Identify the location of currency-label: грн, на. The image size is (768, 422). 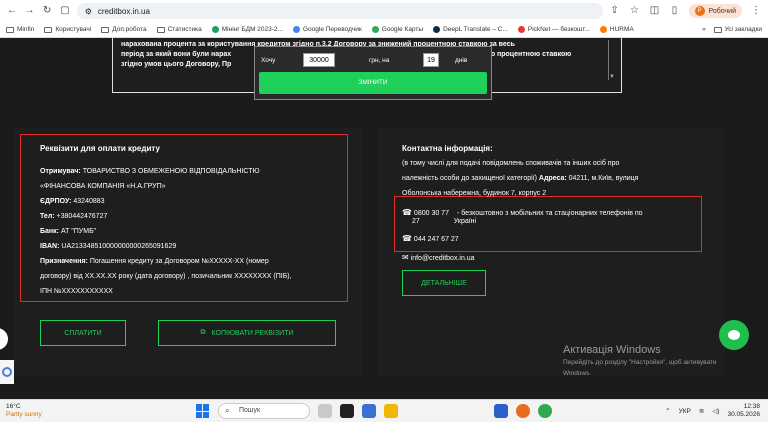
(379, 60).